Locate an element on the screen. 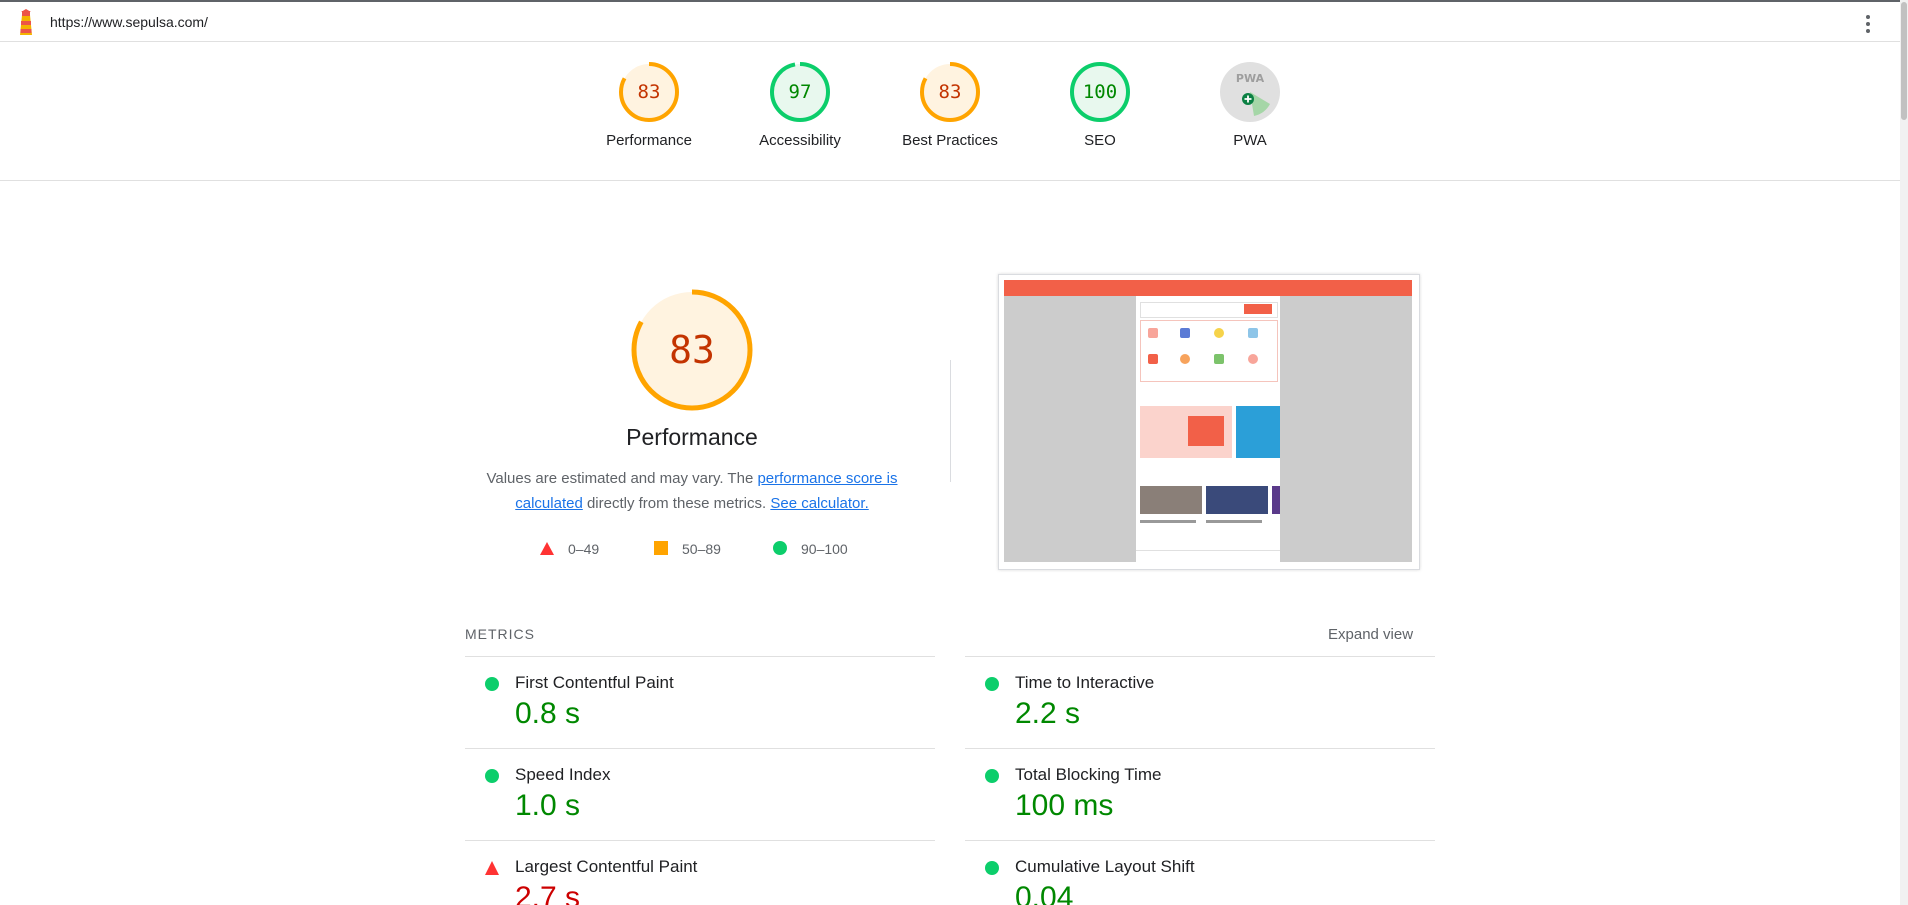 The width and height of the screenshot is (1908, 905). metric-name: First Contentful Paint is located at coordinates (594, 682).